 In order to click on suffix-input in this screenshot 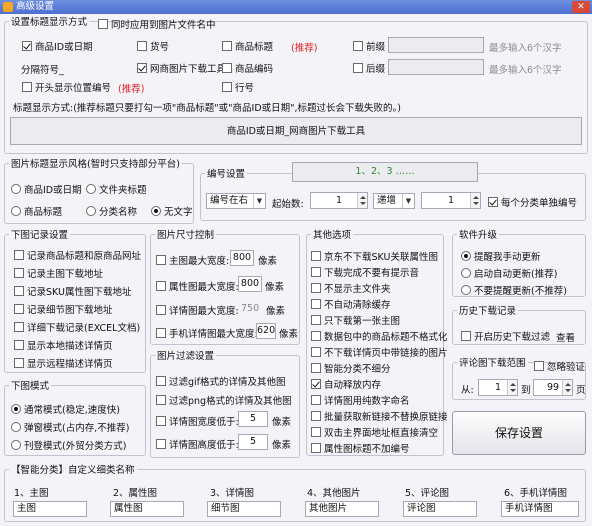, I will do `click(436, 67)`.